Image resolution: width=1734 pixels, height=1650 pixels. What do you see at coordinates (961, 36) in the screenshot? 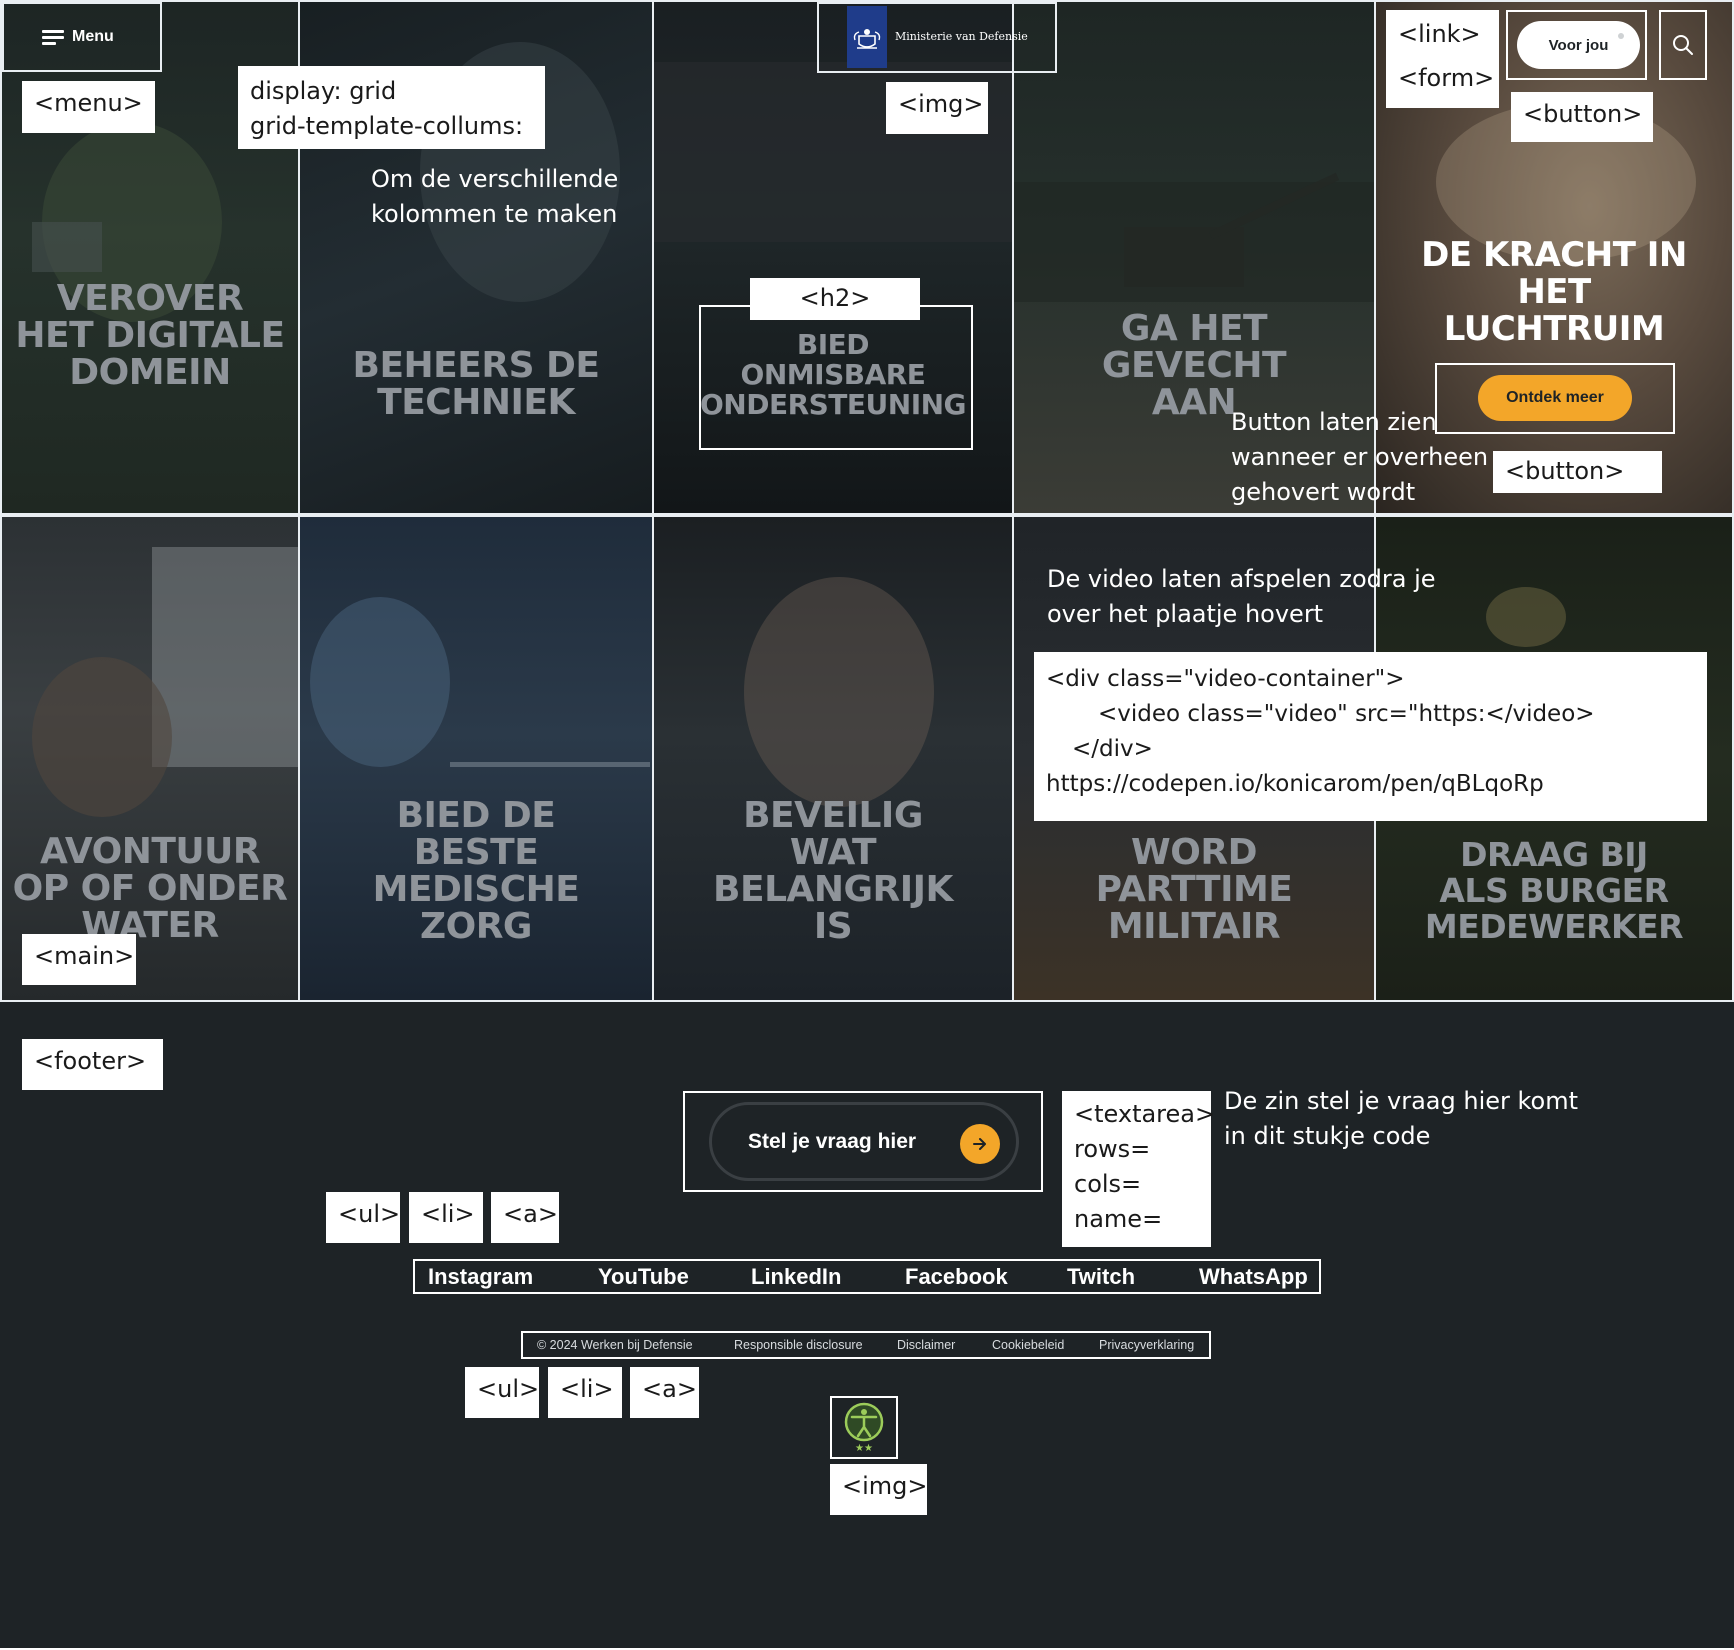
I see `logo-text: Ministerie van Defensie` at bounding box center [961, 36].